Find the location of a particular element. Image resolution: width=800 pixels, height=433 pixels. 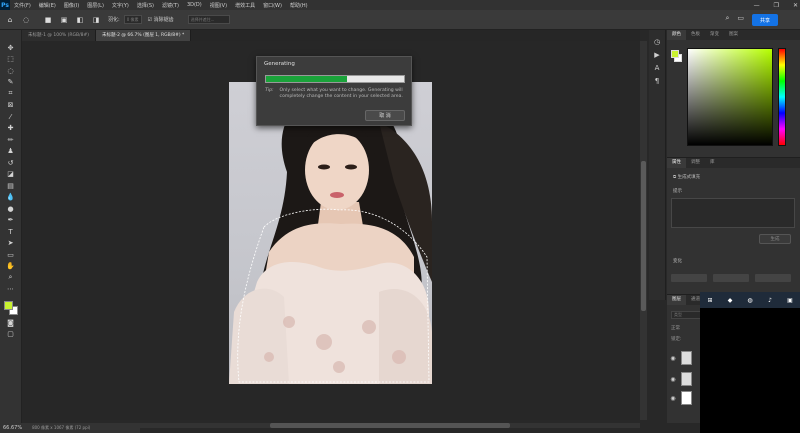

move-tool-icon: ✥ is located at coordinates (11, 48).